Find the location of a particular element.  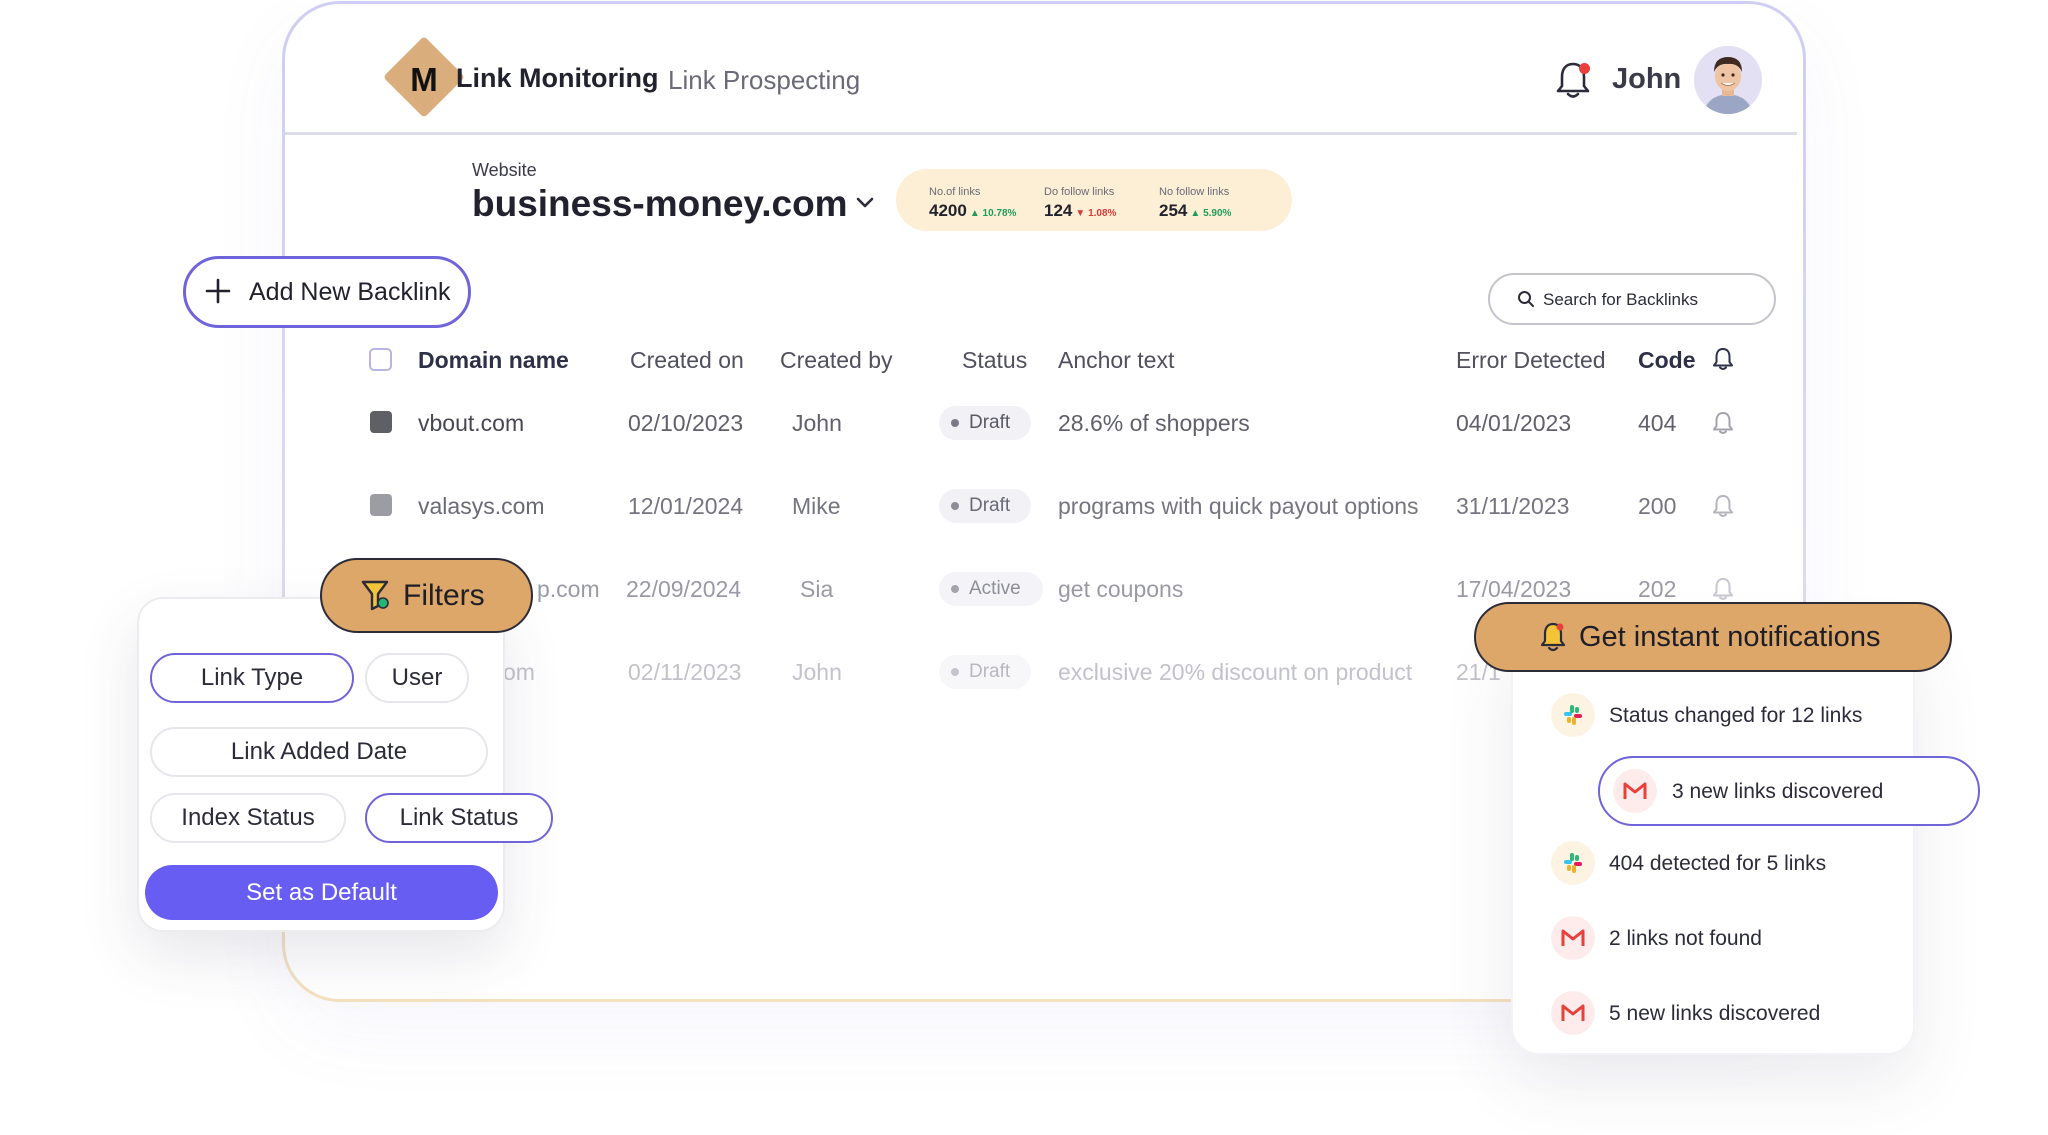

status-badge: Active is located at coordinates (991, 589).